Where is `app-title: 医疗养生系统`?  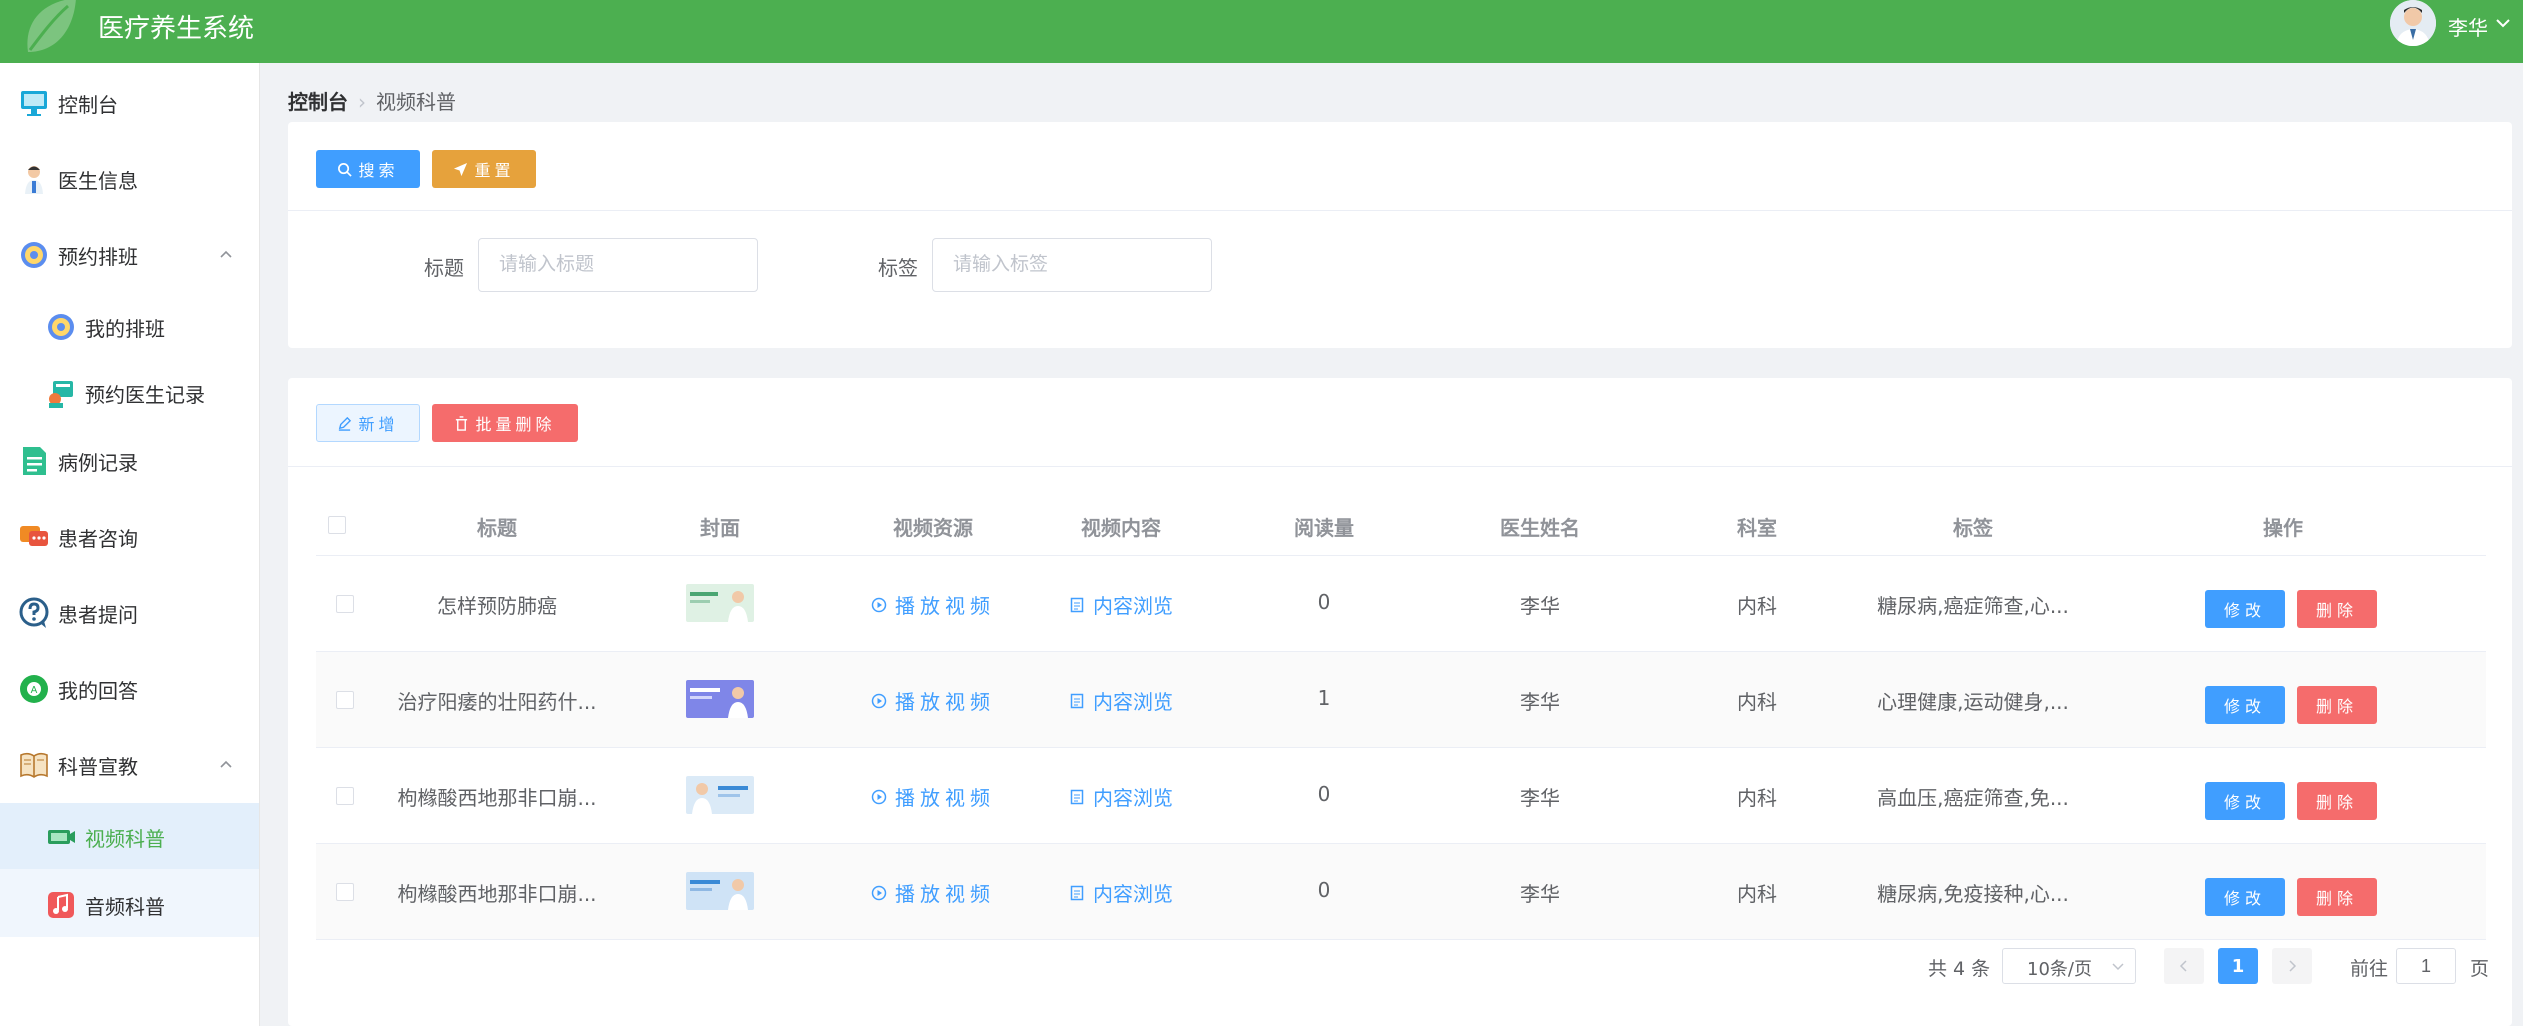
app-title: 医疗养生系统 is located at coordinates (176, 29).